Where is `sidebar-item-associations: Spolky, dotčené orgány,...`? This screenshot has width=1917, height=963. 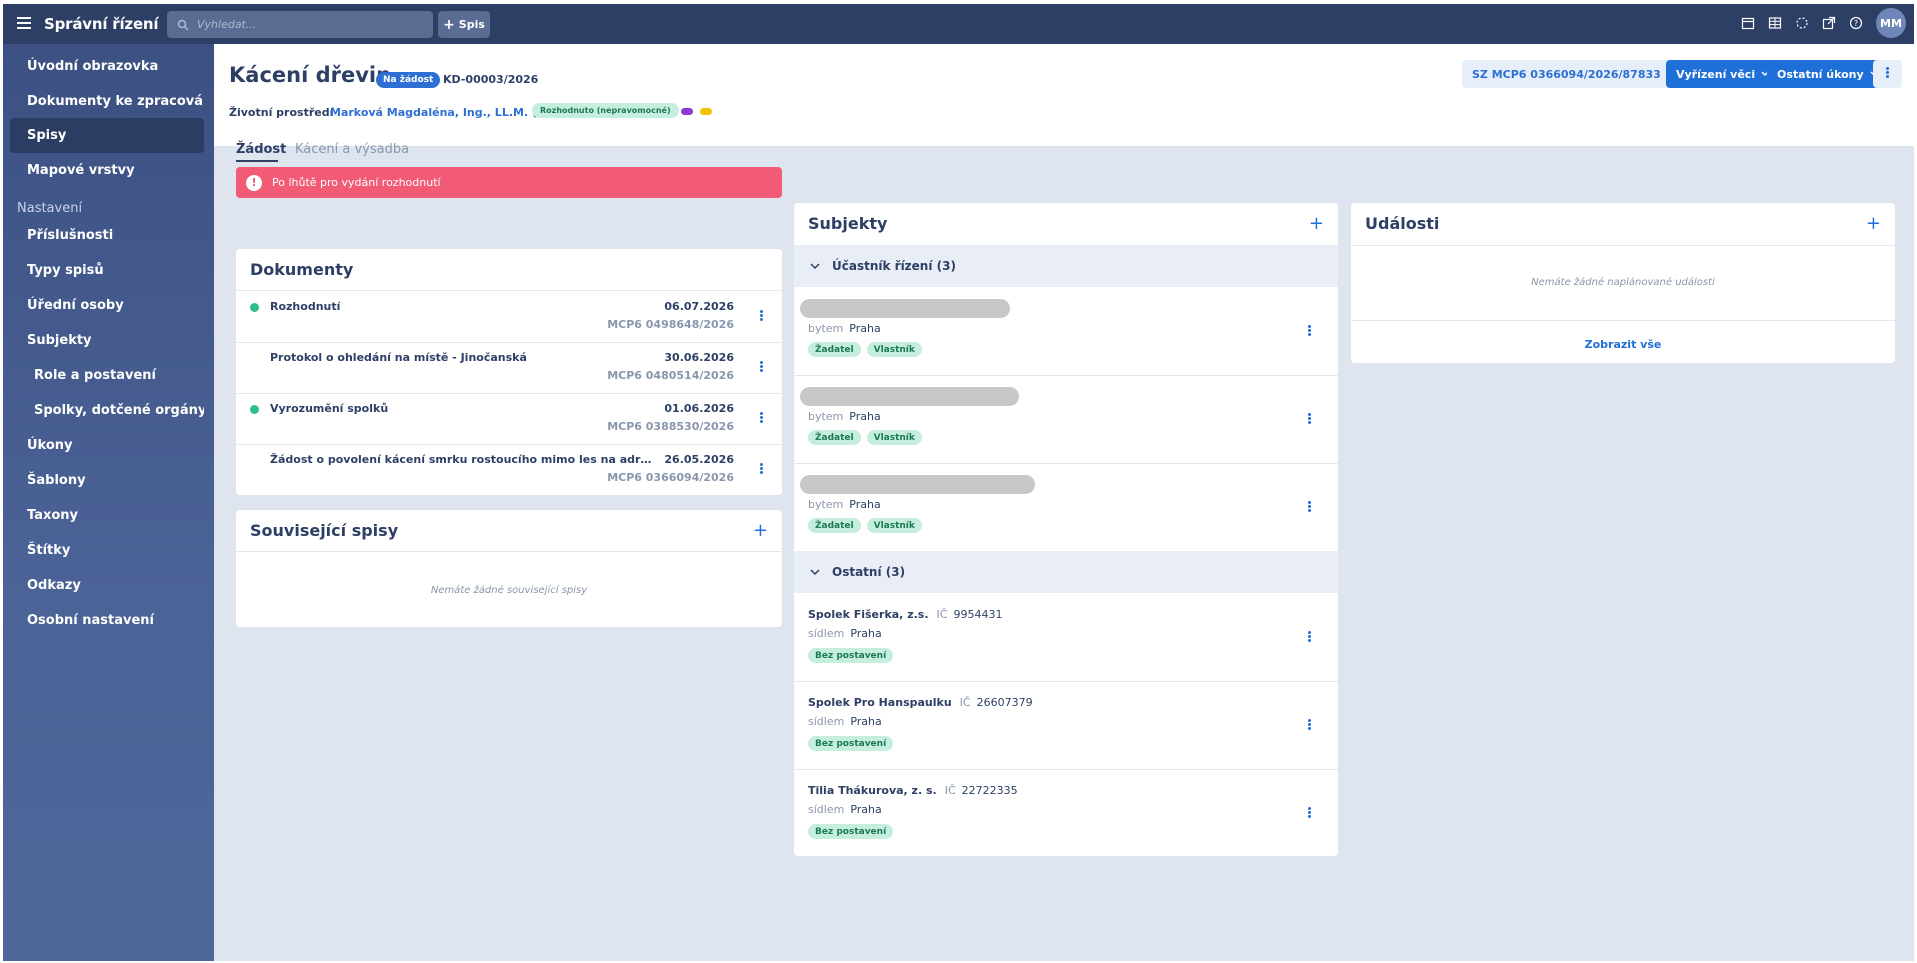
sidebar-item-associations: Spolky, dotčené orgány,... is located at coordinates (107, 410).